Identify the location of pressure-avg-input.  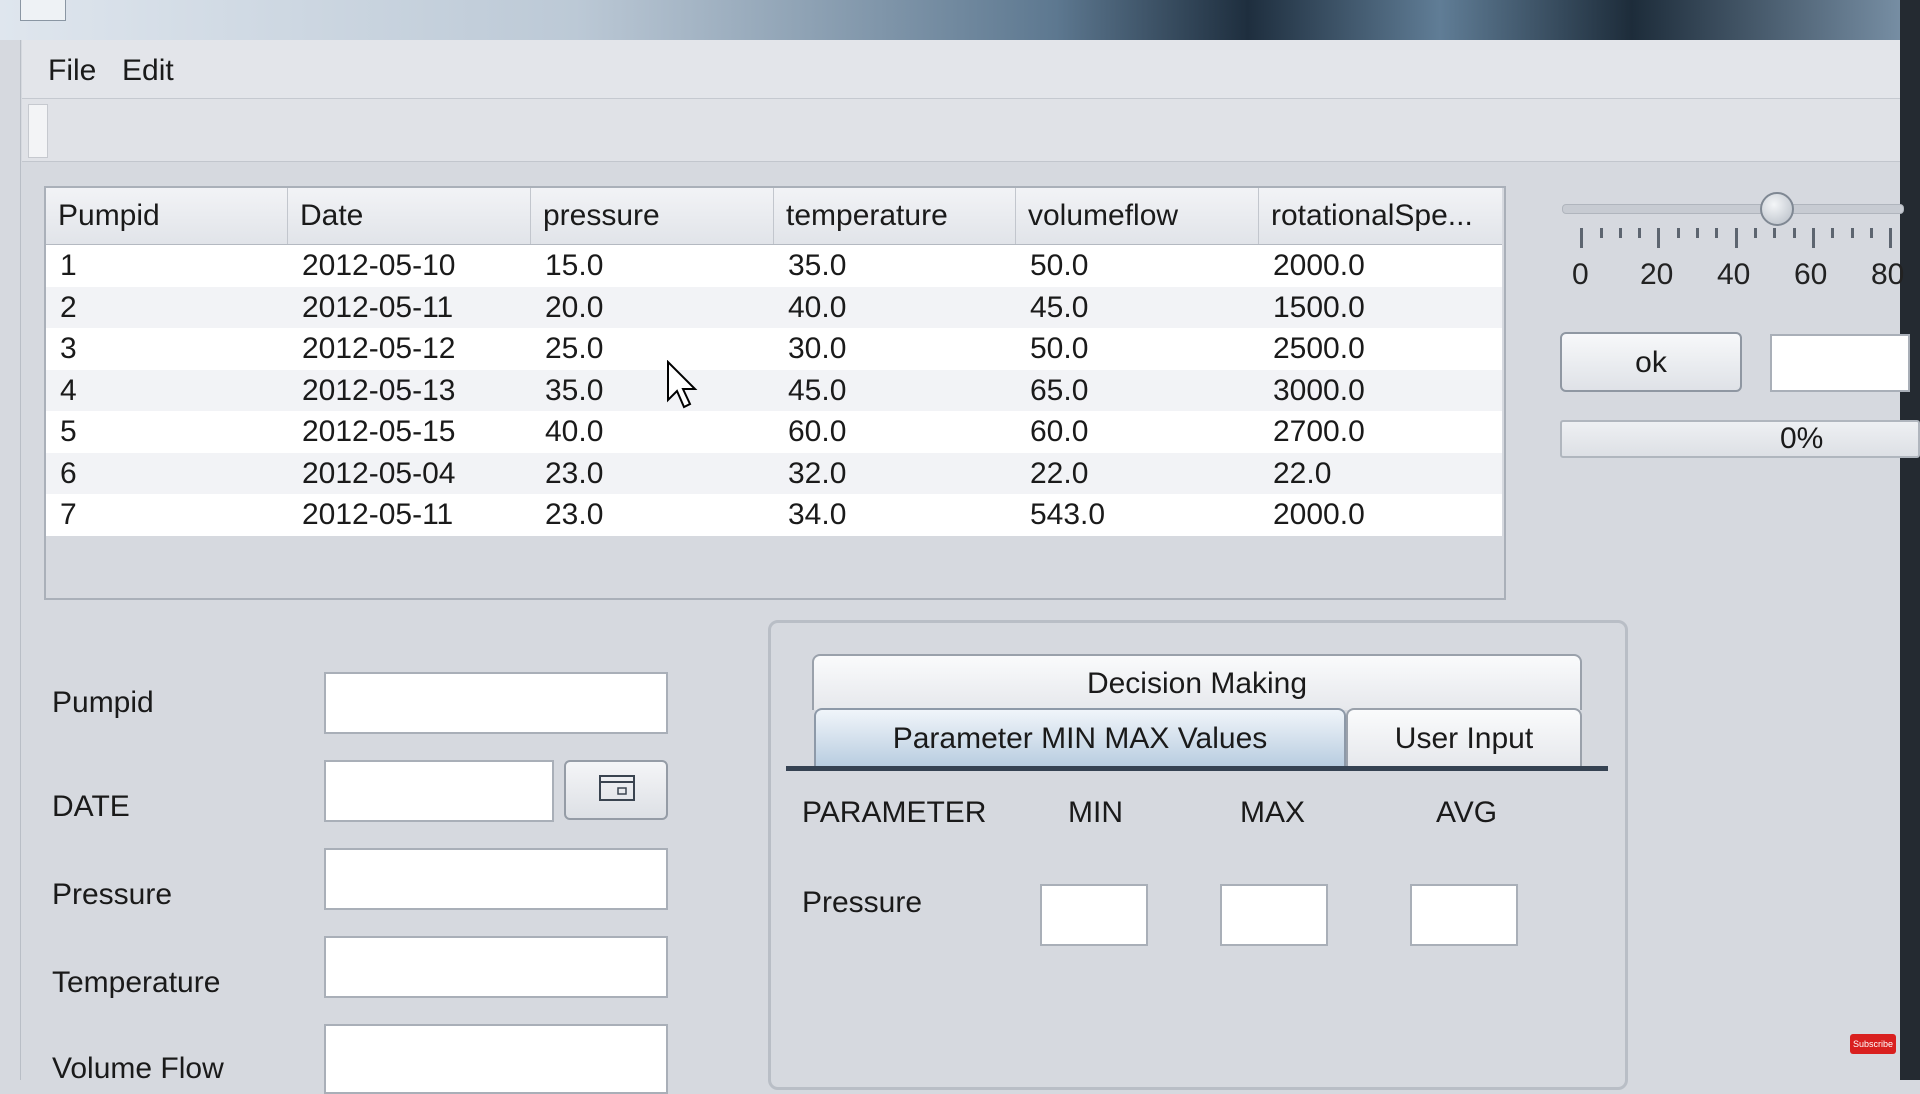
(1464, 915).